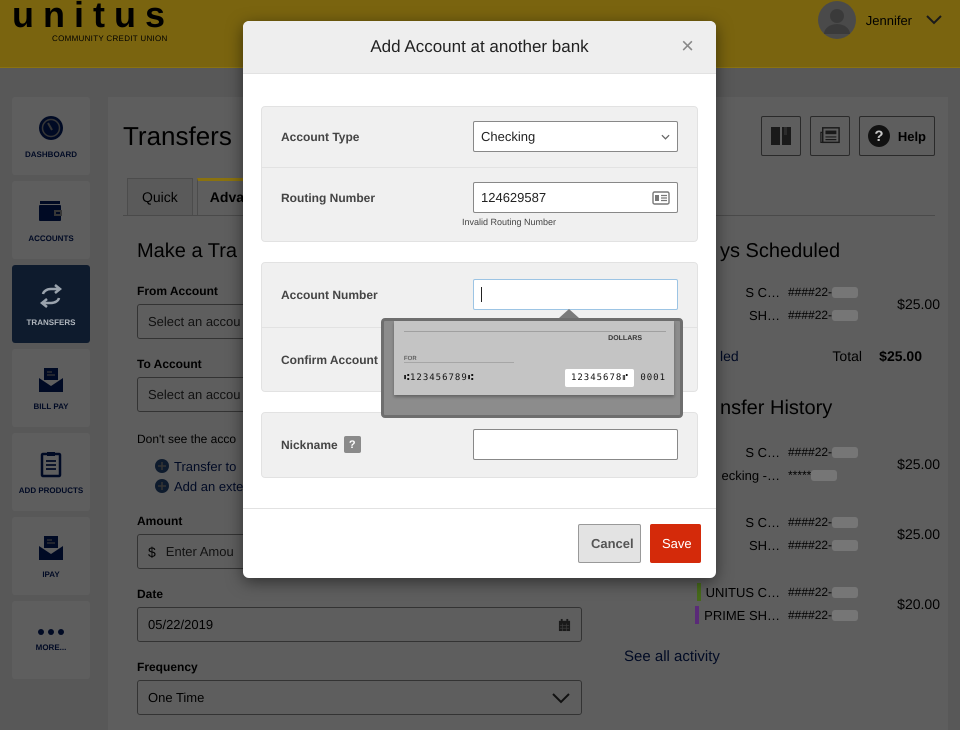 Image resolution: width=960 pixels, height=730 pixels. What do you see at coordinates (609, 543) in the screenshot?
I see `cancel-button: Cancel` at bounding box center [609, 543].